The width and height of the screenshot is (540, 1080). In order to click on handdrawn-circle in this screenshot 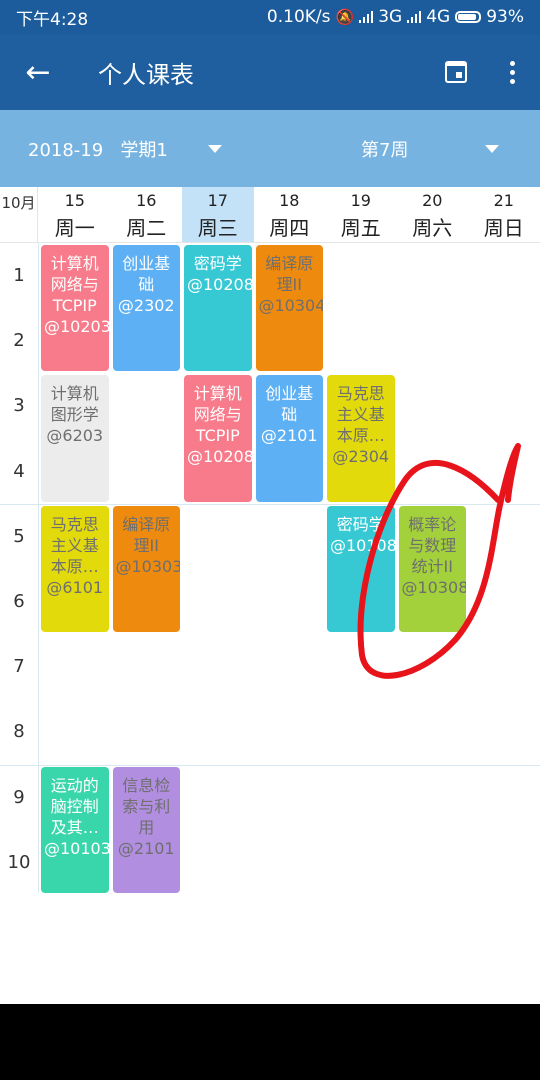, I will do `click(439, 561)`.